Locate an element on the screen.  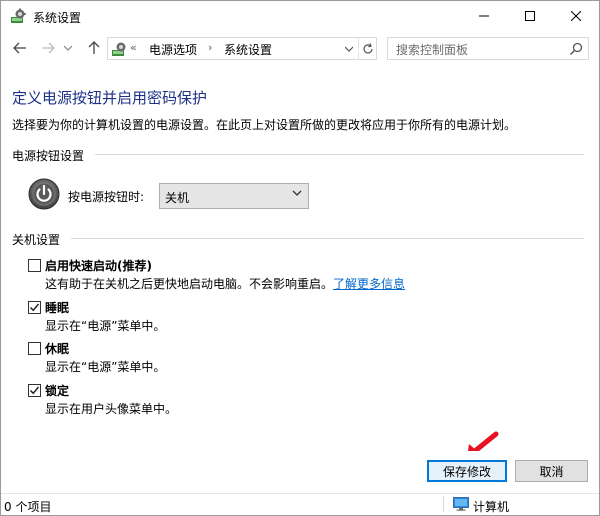
status-bar: 0 个项目 计算机 is located at coordinates (300, 504).